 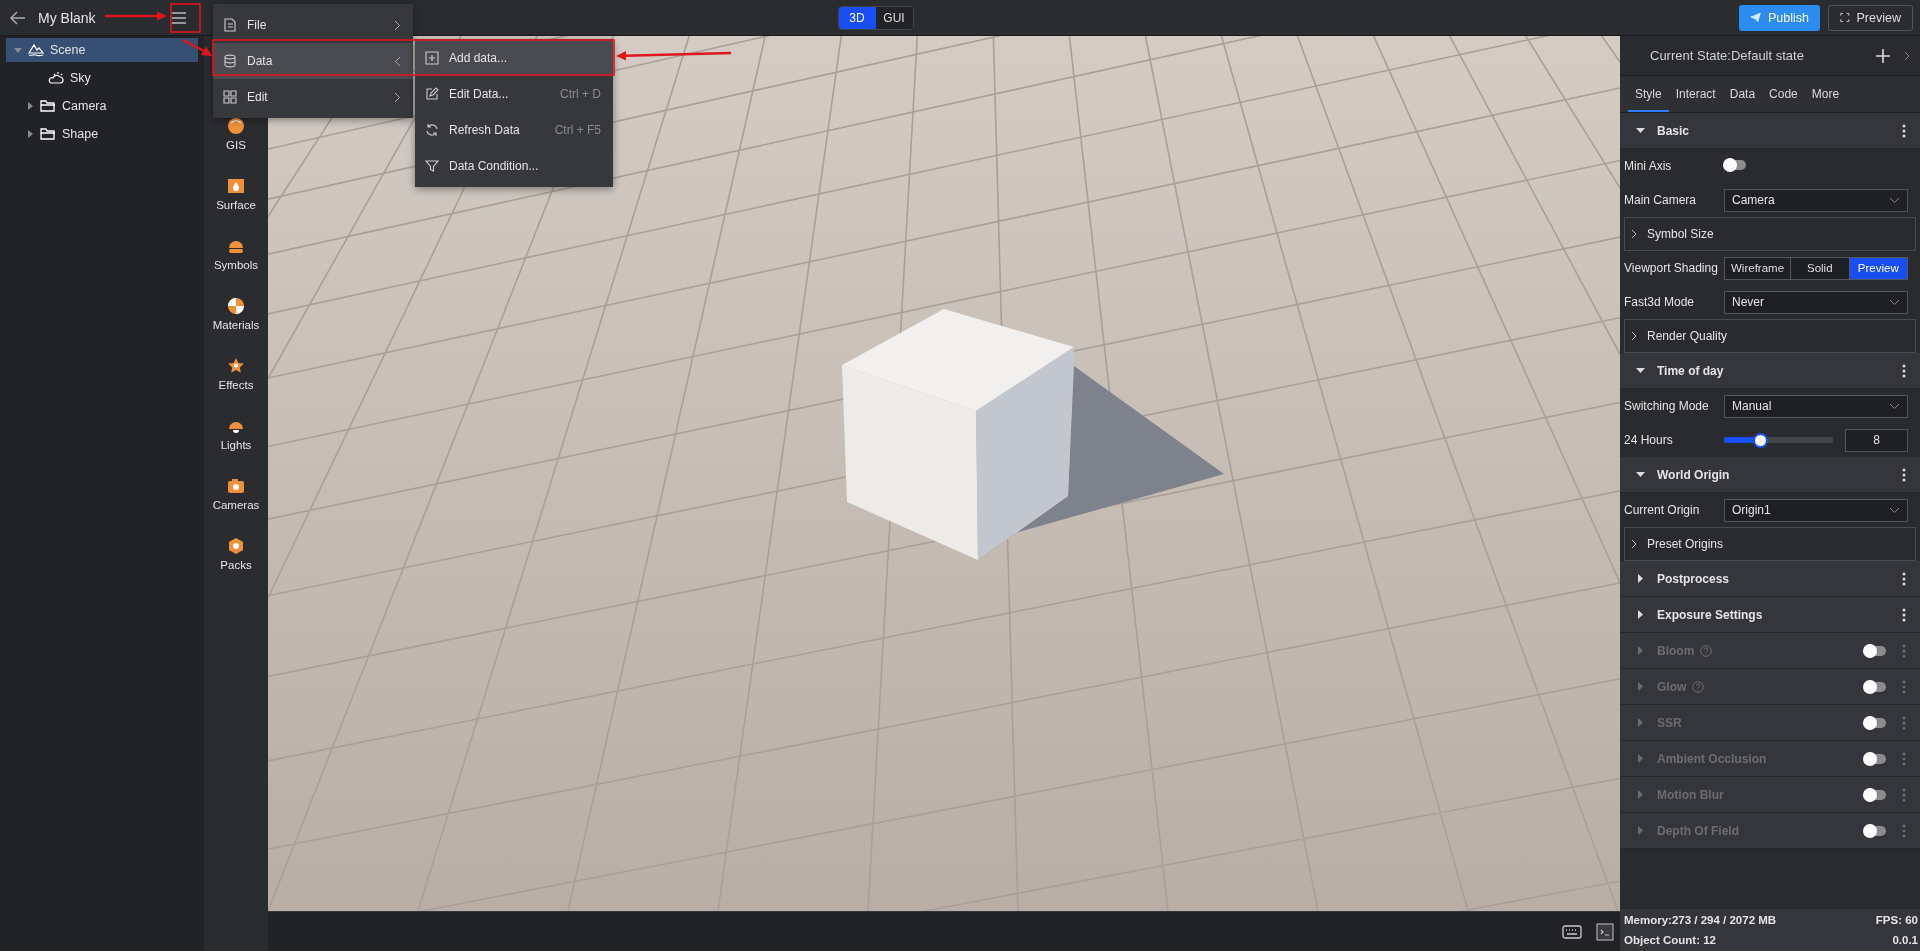 I want to click on dropdown: Never, so click(x=1816, y=302).